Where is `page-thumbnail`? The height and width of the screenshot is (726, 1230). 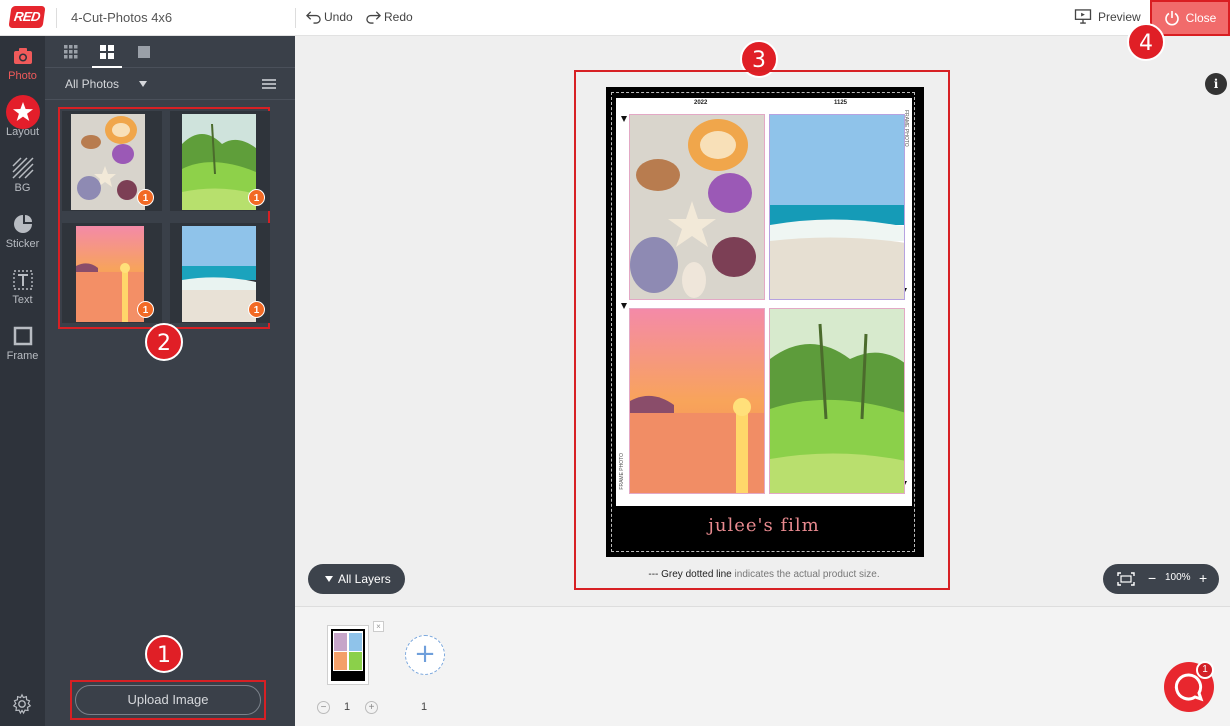 page-thumbnail is located at coordinates (348, 655).